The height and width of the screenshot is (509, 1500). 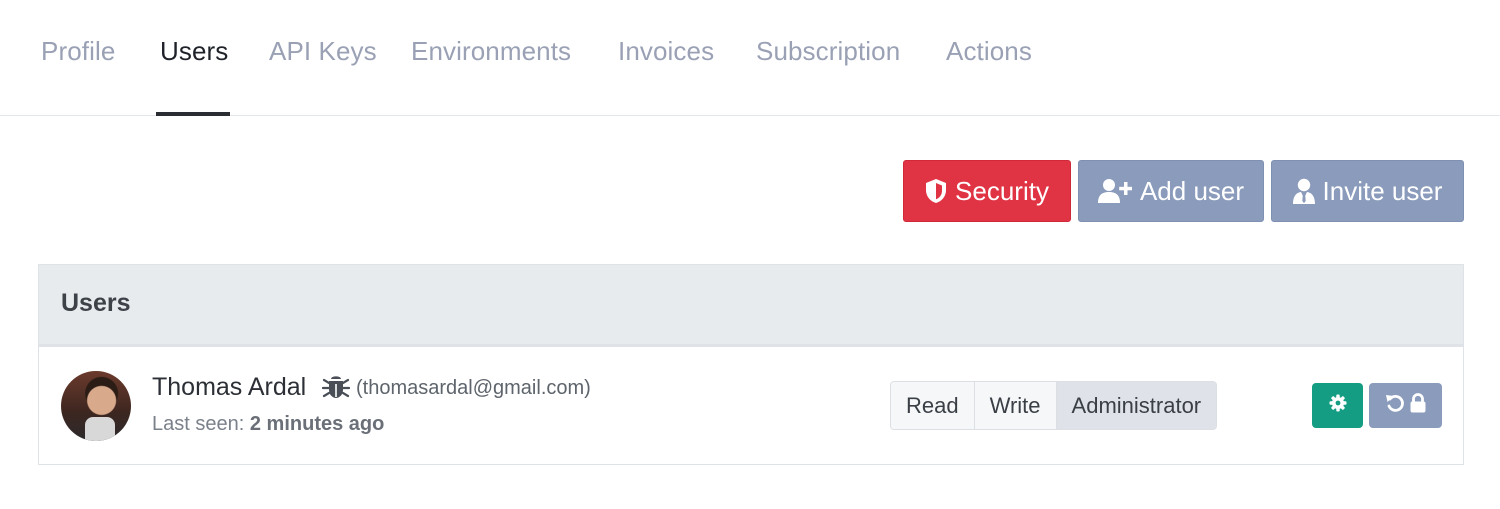 I want to click on tab-invoices: Invoices, so click(x=666, y=51).